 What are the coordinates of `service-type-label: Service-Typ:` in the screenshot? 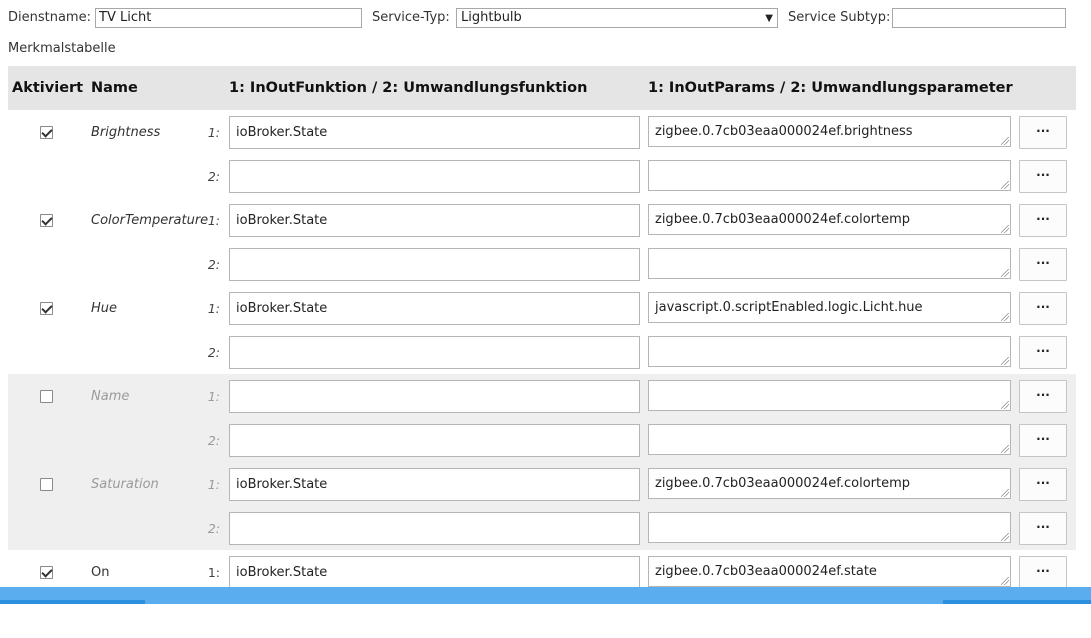 It's located at (411, 17).